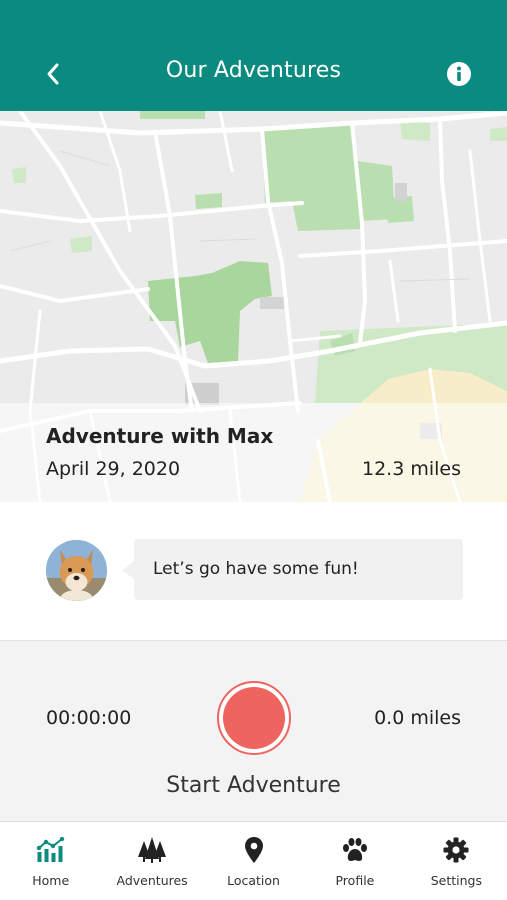 This screenshot has width=507, height=900. What do you see at coordinates (253, 70) in the screenshot?
I see `page-title: Our Adventures` at bounding box center [253, 70].